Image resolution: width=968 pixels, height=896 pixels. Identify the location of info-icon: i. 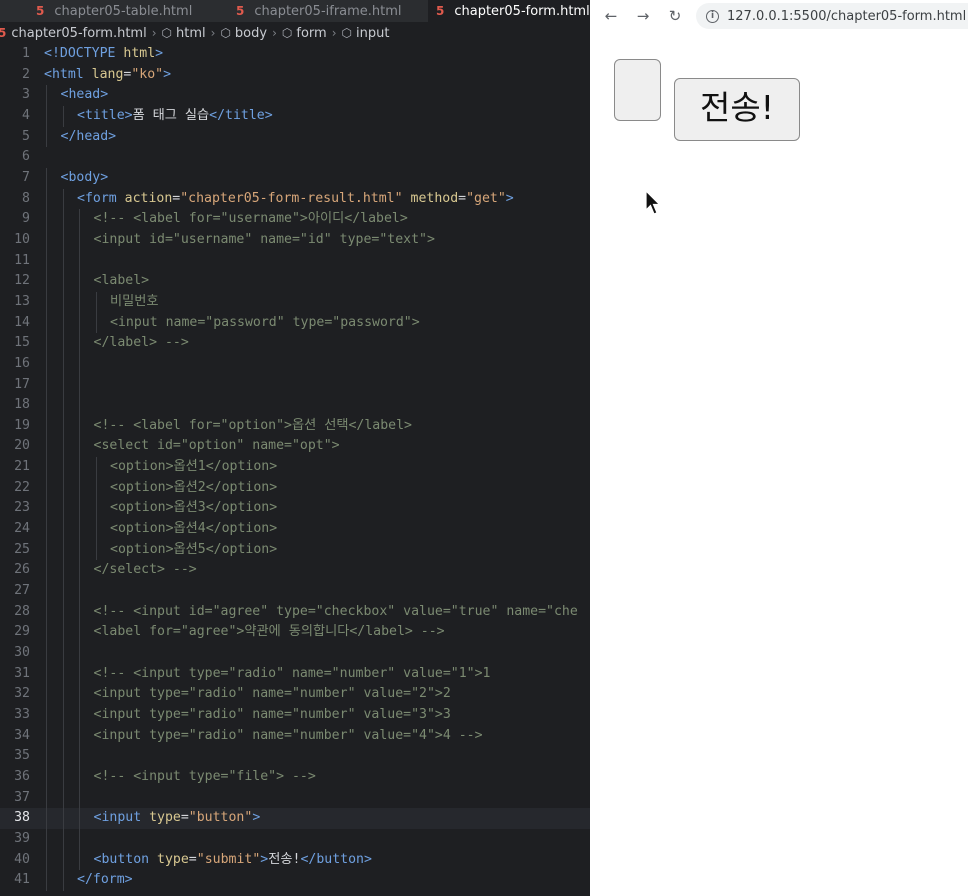
(712, 16).